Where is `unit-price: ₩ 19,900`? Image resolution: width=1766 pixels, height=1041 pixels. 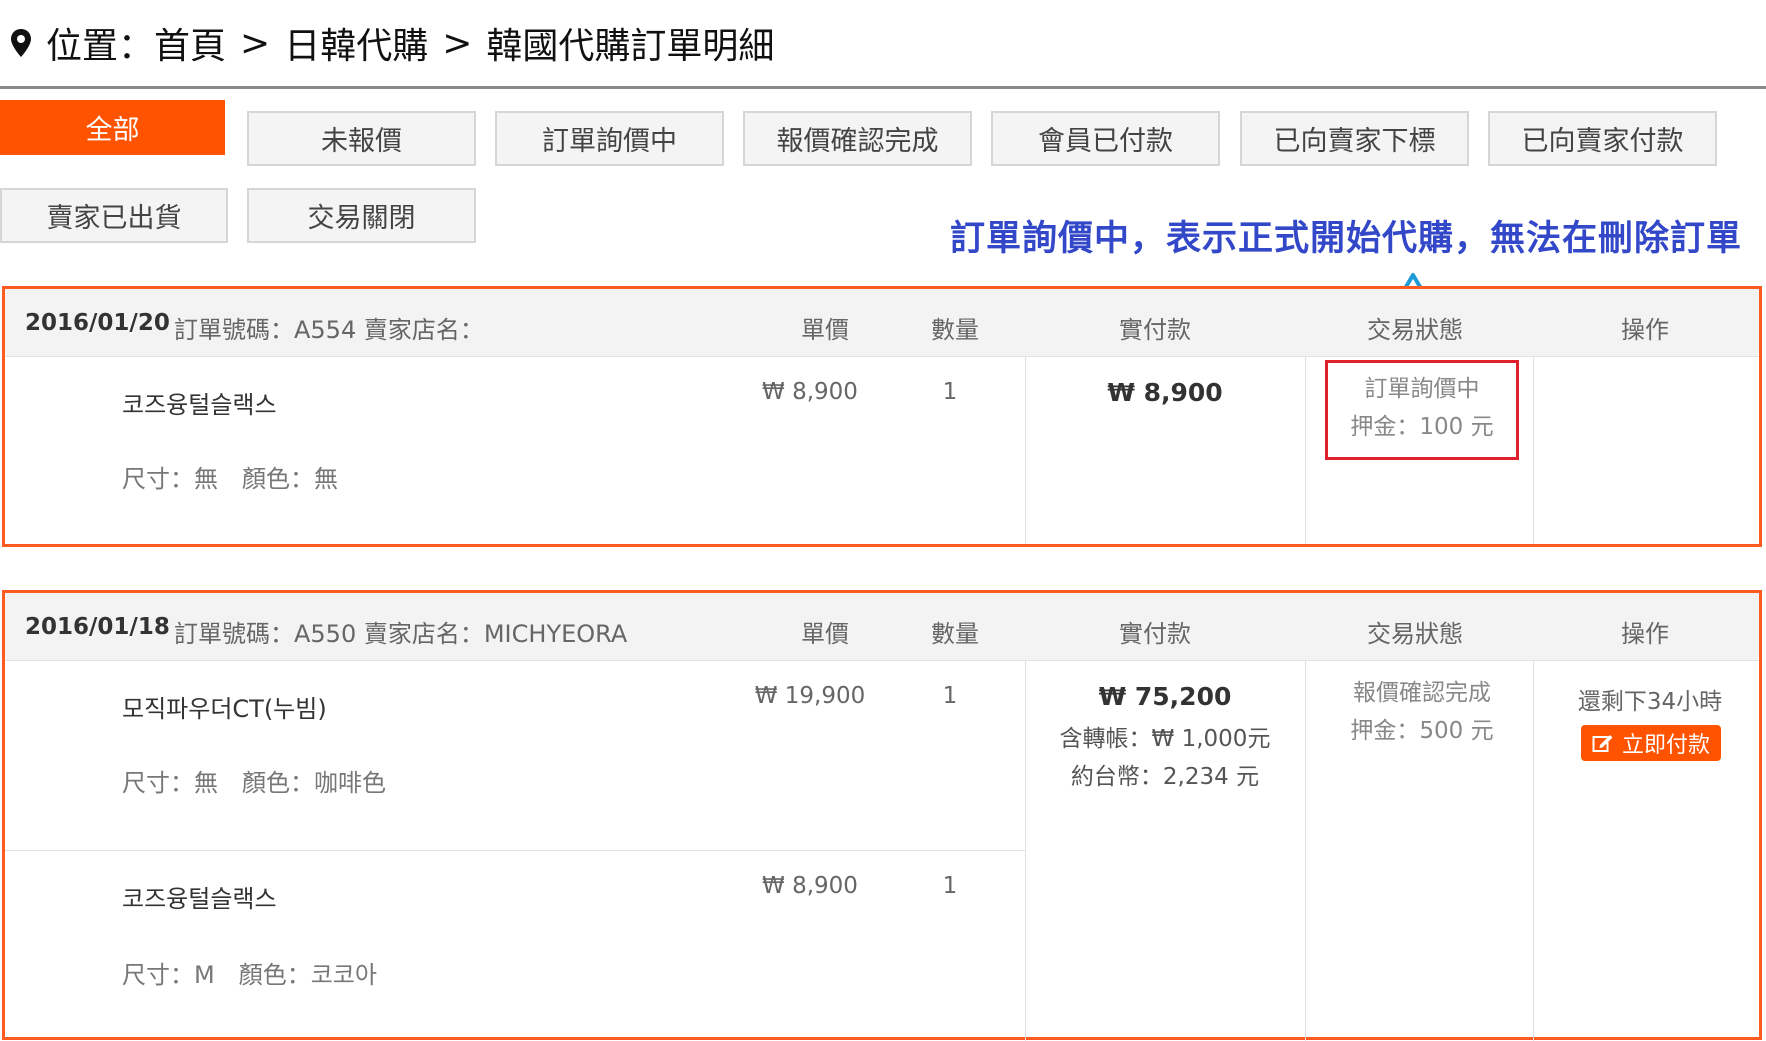
unit-price: ₩ 19,900 is located at coordinates (810, 696).